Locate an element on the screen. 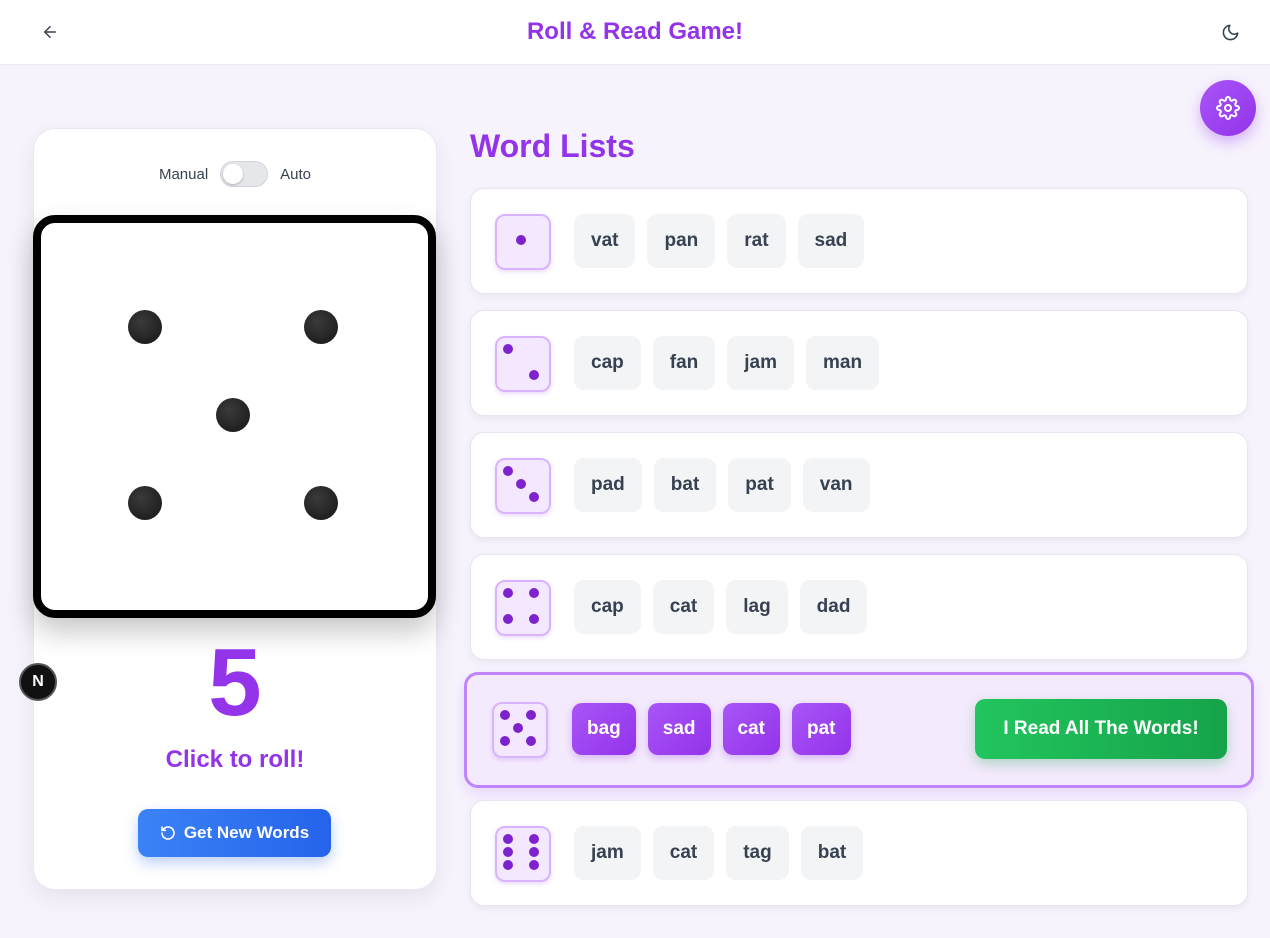 The image size is (1270, 938). get-new-words-button: Get New Words is located at coordinates (234, 833).